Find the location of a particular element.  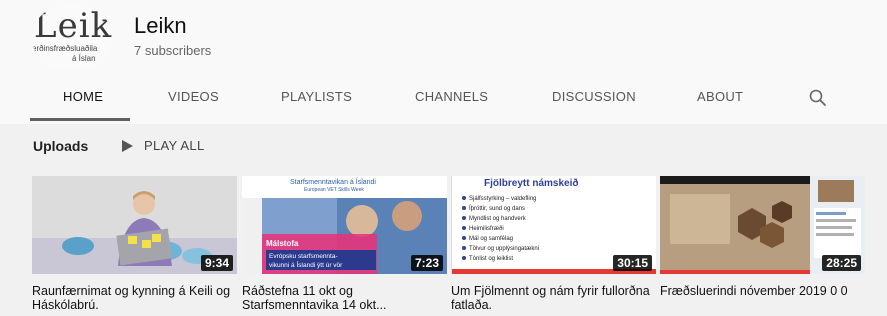

video-duration: 7:23 is located at coordinates (426, 263).